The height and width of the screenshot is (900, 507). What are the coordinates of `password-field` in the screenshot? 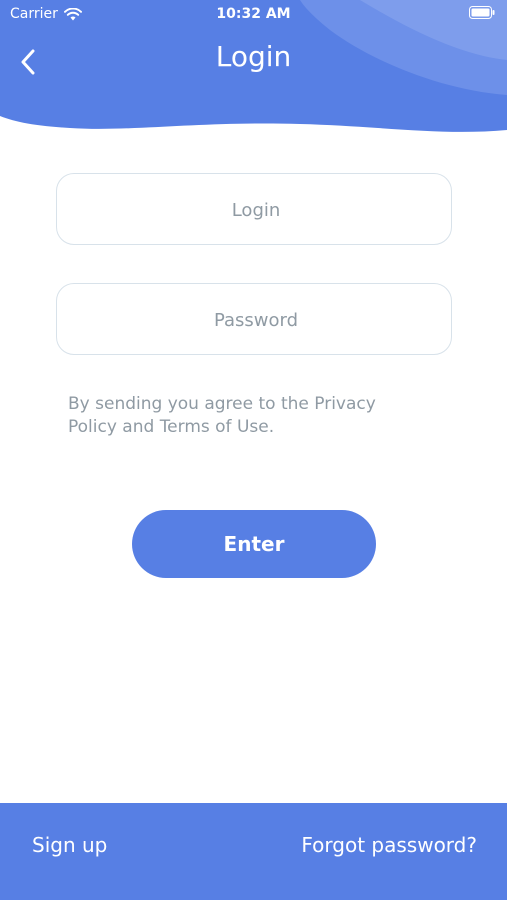 It's located at (255, 319).